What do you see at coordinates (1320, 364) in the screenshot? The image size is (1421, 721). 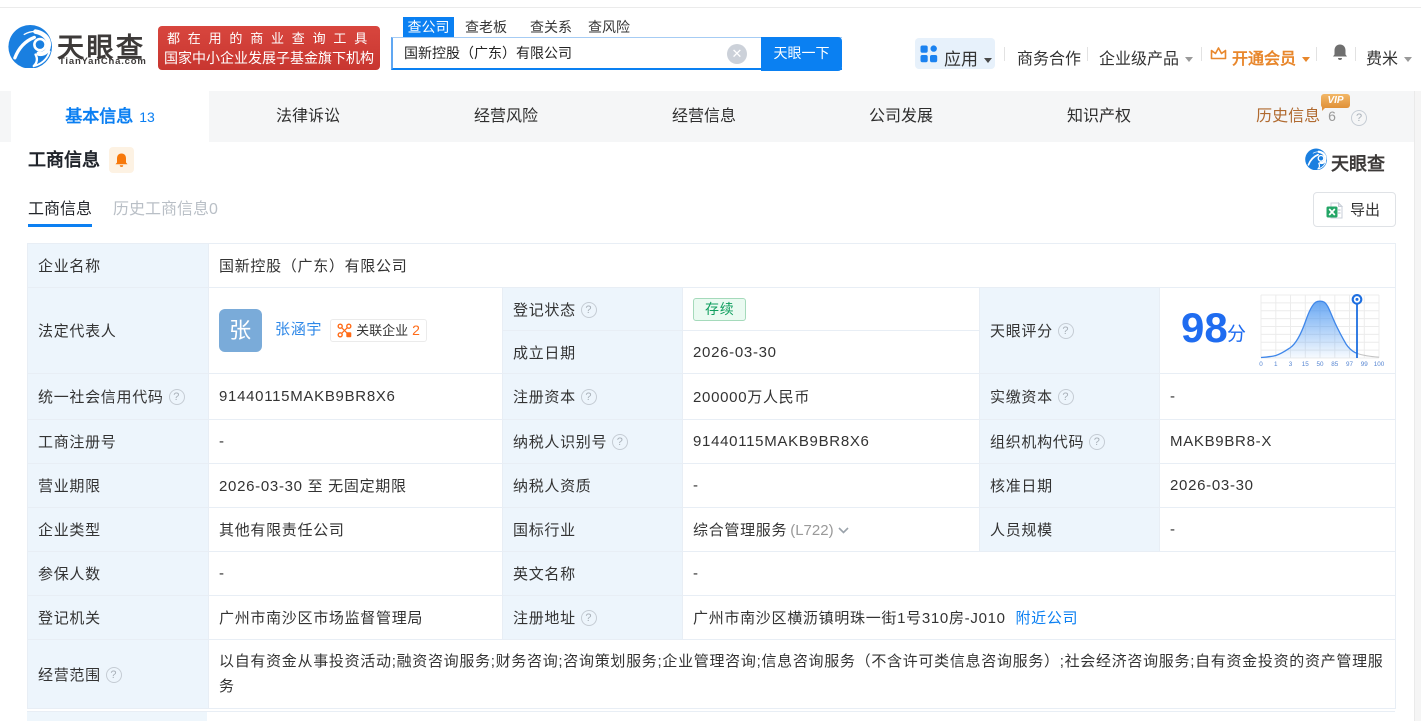 I see `svg-text: 50` at bounding box center [1320, 364].